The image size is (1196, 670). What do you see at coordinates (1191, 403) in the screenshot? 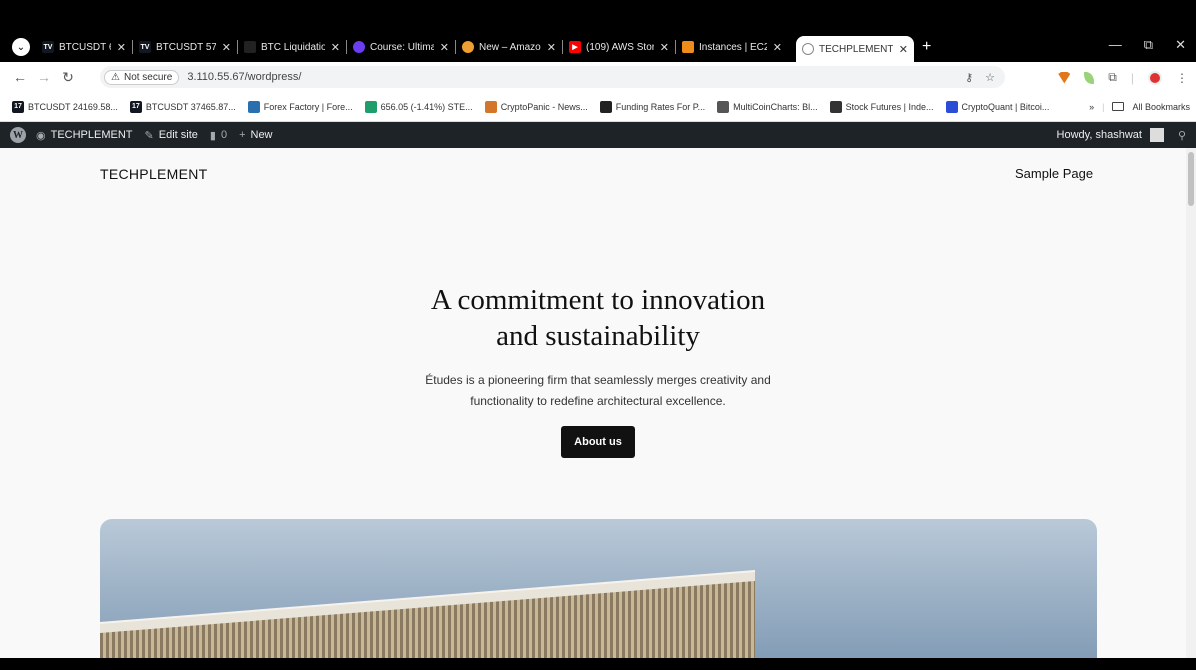
I see `page-scrollbar` at bounding box center [1191, 403].